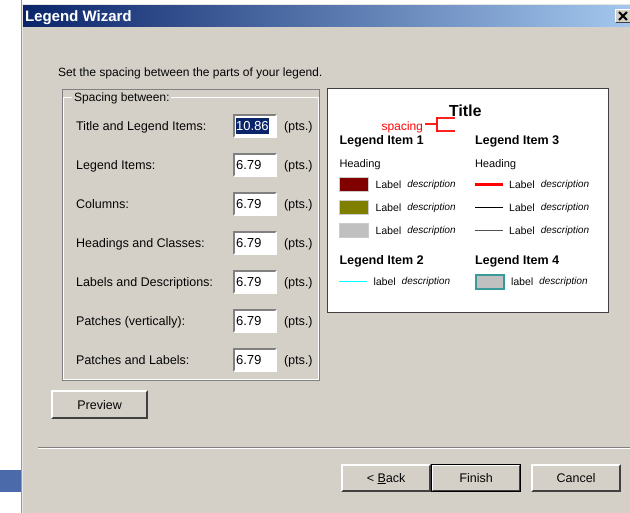 The width and height of the screenshot is (630, 513). What do you see at coordinates (133, 359) in the screenshot?
I see `field-label: Patches and Labels:` at bounding box center [133, 359].